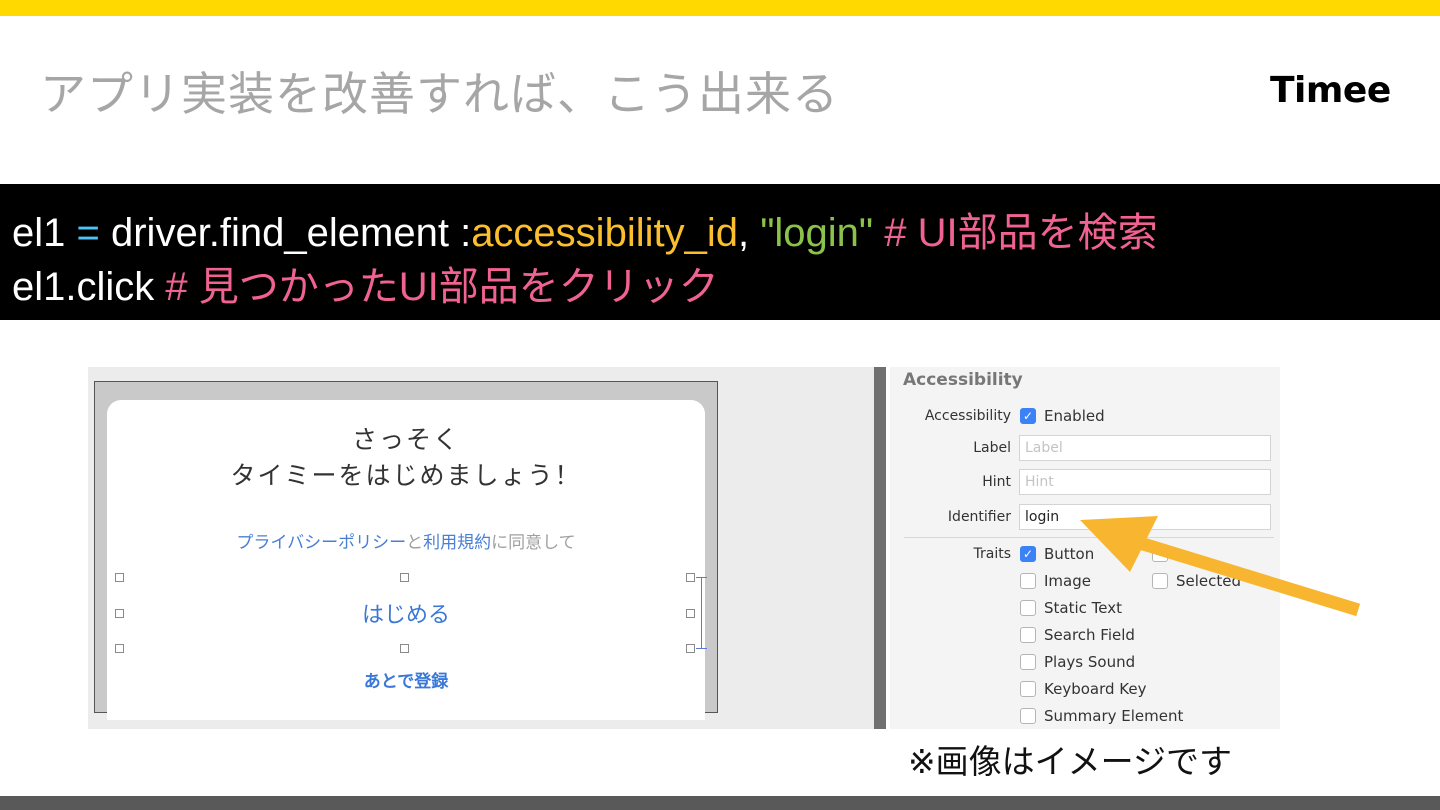 This screenshot has width=1440, height=810. I want to click on arrow-shaft, so click(1241, 574).